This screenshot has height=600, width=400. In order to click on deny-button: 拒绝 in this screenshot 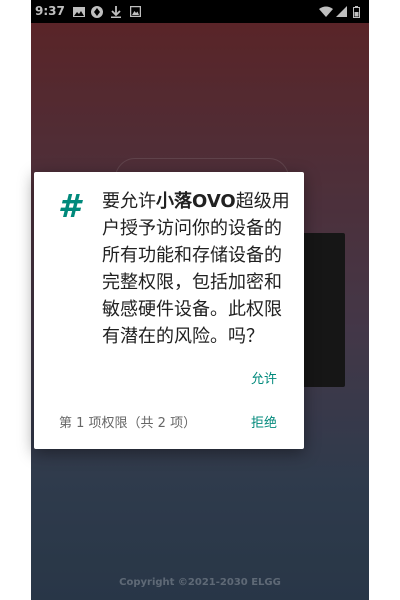, I will do `click(264, 424)`.